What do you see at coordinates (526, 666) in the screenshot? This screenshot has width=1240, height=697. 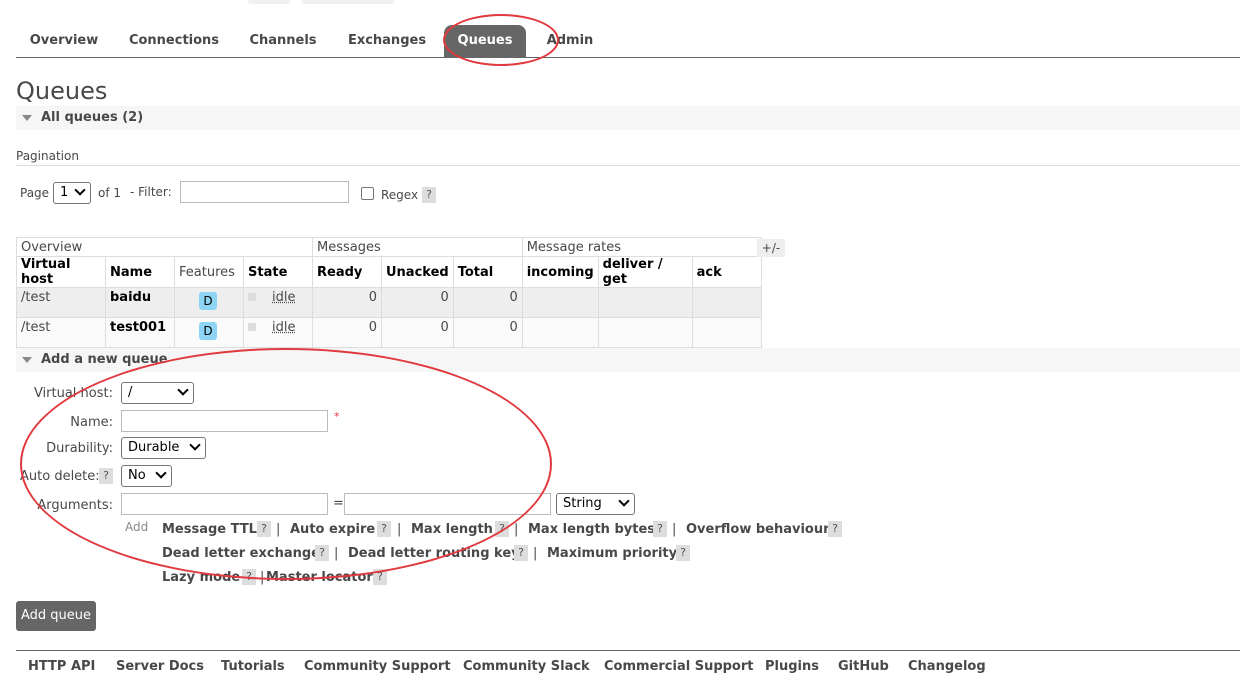 I see `footer-link-community-slack: Community Slack` at bounding box center [526, 666].